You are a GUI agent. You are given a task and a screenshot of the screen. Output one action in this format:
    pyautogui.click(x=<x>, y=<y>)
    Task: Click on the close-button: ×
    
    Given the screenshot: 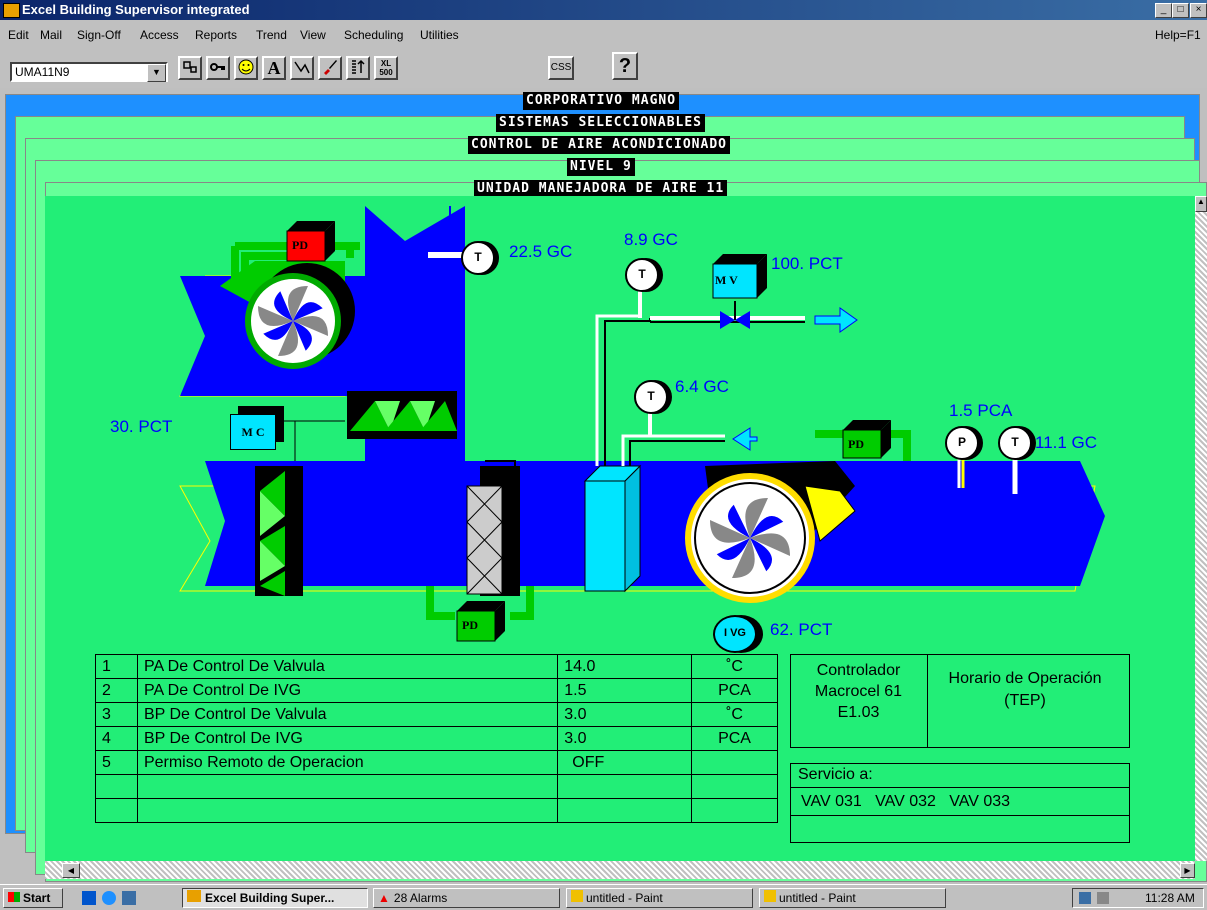 What is the action you would take?
    pyautogui.click(x=1198, y=10)
    